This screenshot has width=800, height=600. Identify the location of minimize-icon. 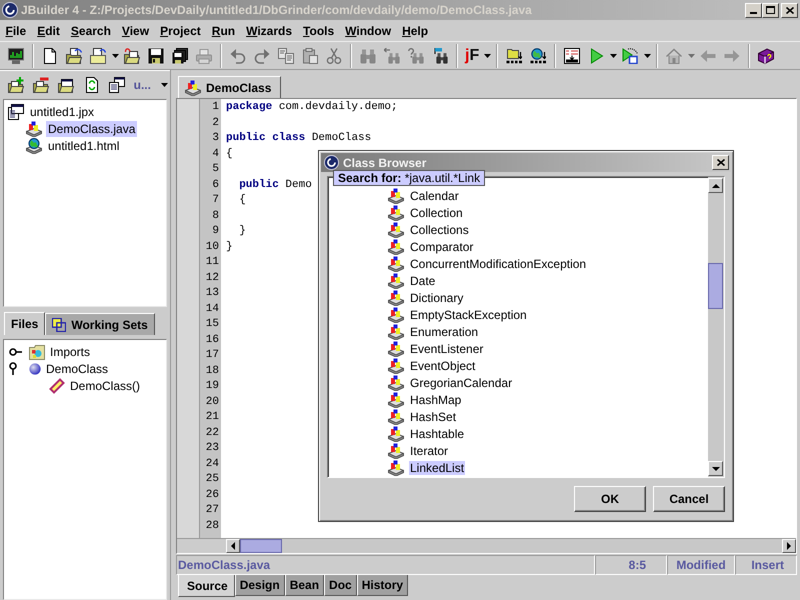
(753, 13).